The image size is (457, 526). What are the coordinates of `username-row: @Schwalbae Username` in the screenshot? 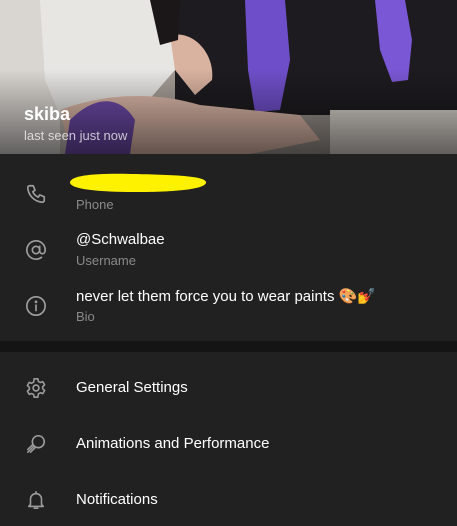 It's located at (228, 249).